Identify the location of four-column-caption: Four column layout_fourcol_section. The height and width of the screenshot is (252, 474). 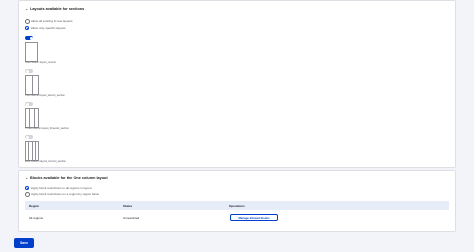
(45, 161).